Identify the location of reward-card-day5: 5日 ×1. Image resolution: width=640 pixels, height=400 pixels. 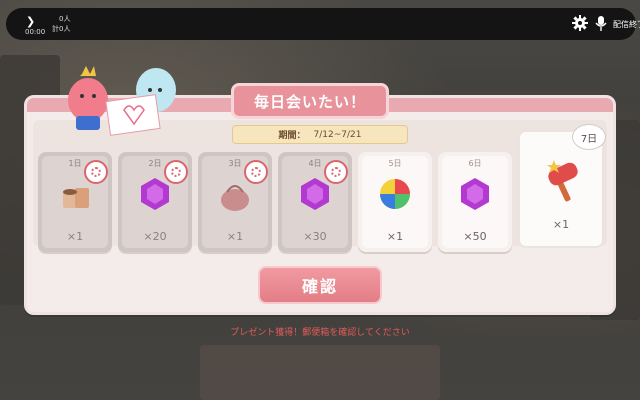
(395, 202).